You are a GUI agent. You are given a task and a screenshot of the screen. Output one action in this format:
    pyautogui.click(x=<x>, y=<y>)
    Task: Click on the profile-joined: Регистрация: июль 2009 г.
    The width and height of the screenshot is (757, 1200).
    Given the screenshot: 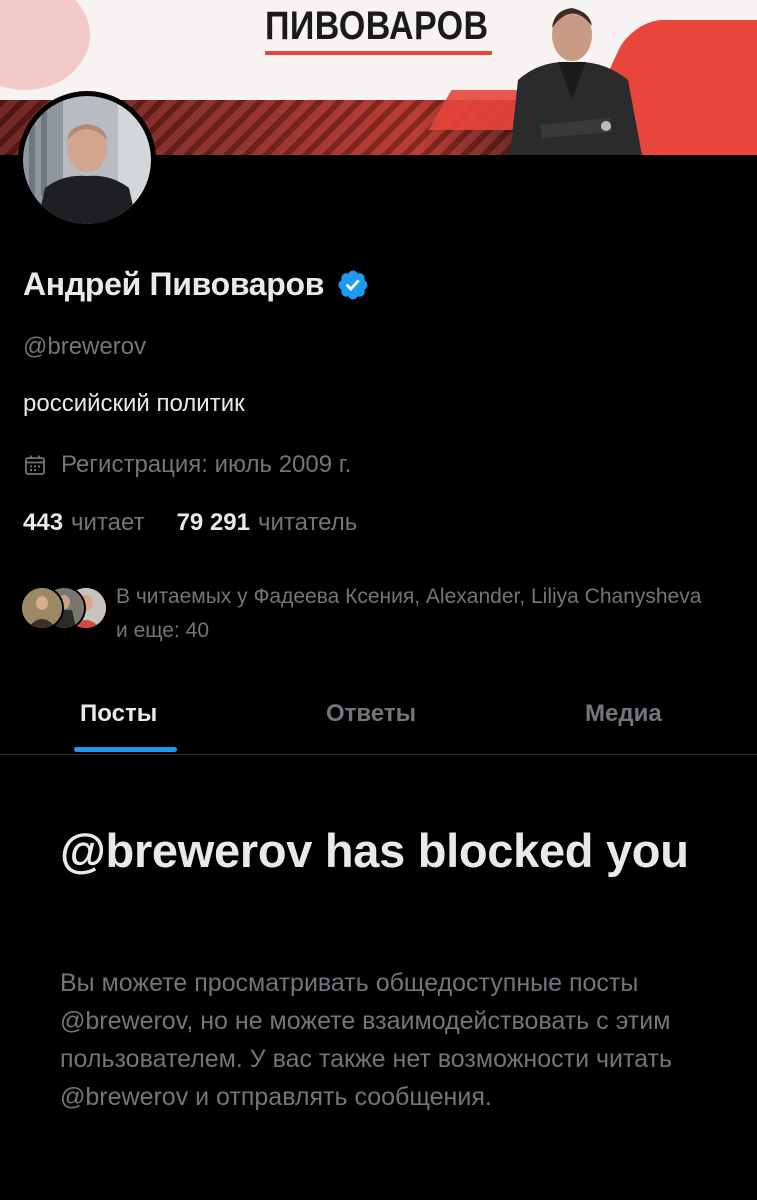 What is the action you would take?
    pyautogui.click(x=187, y=465)
    